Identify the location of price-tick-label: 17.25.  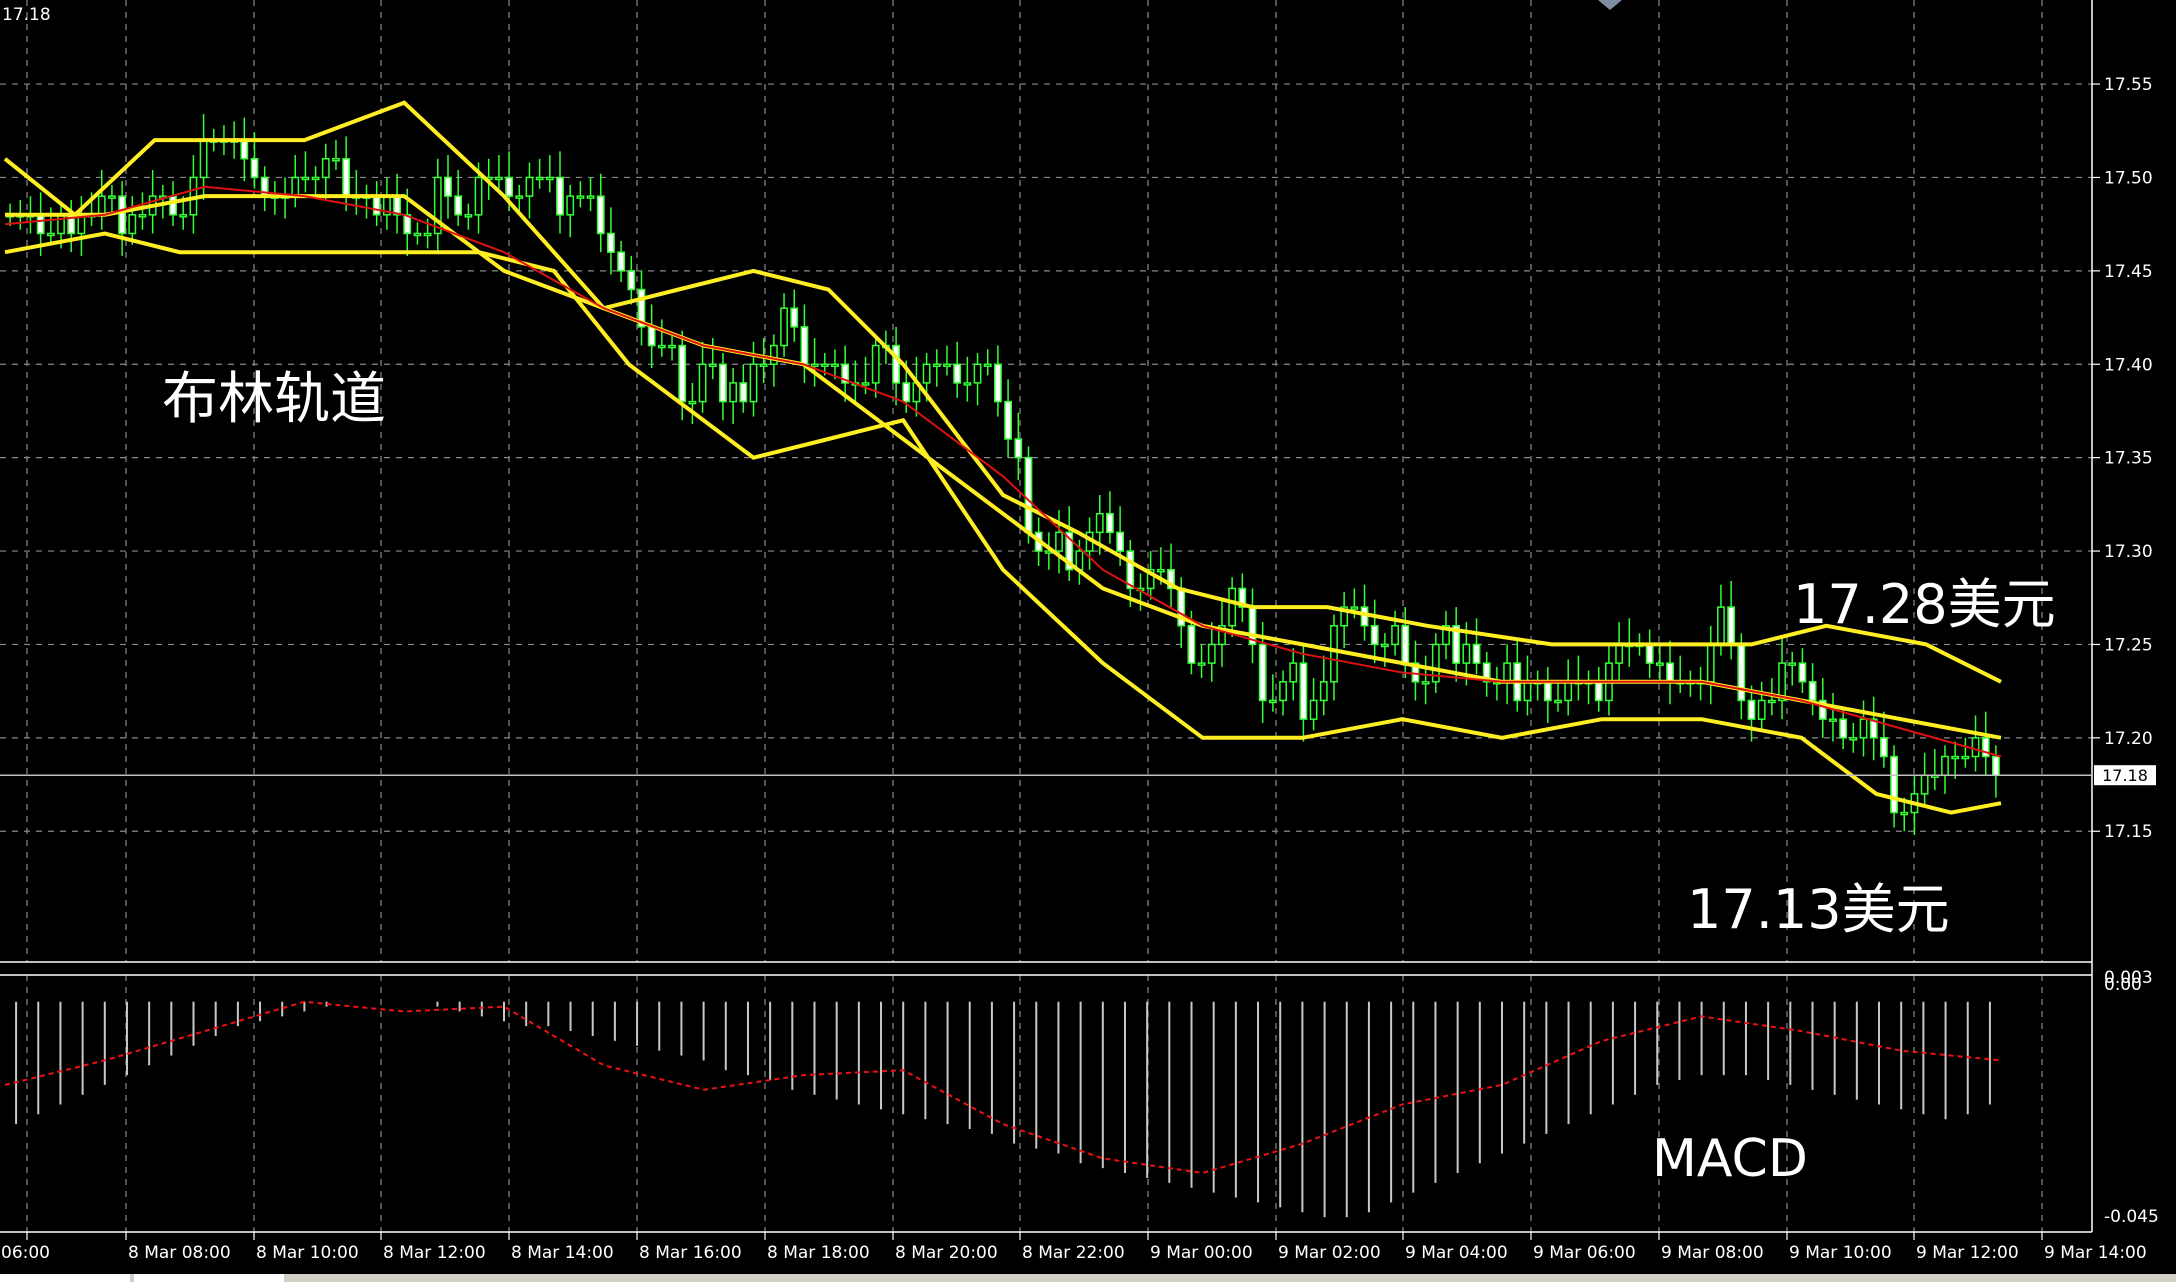
(2128, 645).